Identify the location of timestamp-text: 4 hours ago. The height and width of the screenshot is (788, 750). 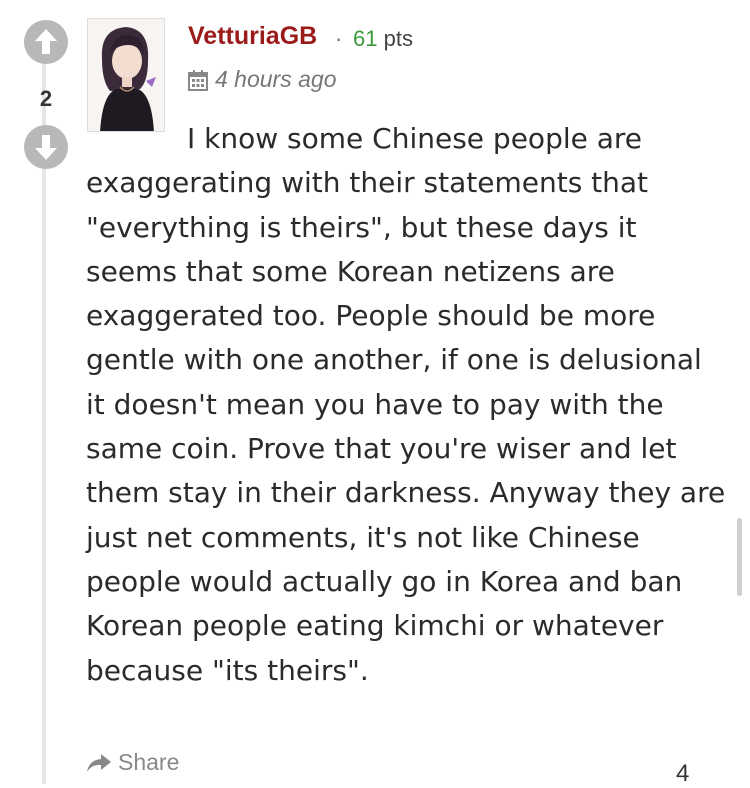
(276, 79).